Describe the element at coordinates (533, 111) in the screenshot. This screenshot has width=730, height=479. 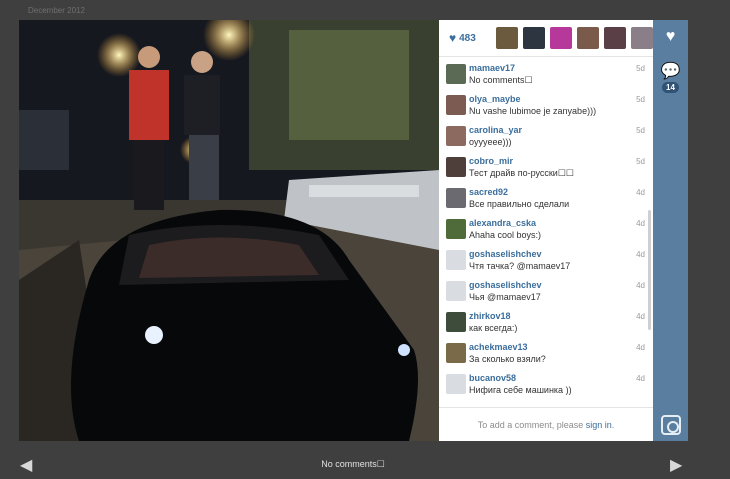
I see `comment-text: Nu vashe lubimoe je zanyabe)))` at that location.